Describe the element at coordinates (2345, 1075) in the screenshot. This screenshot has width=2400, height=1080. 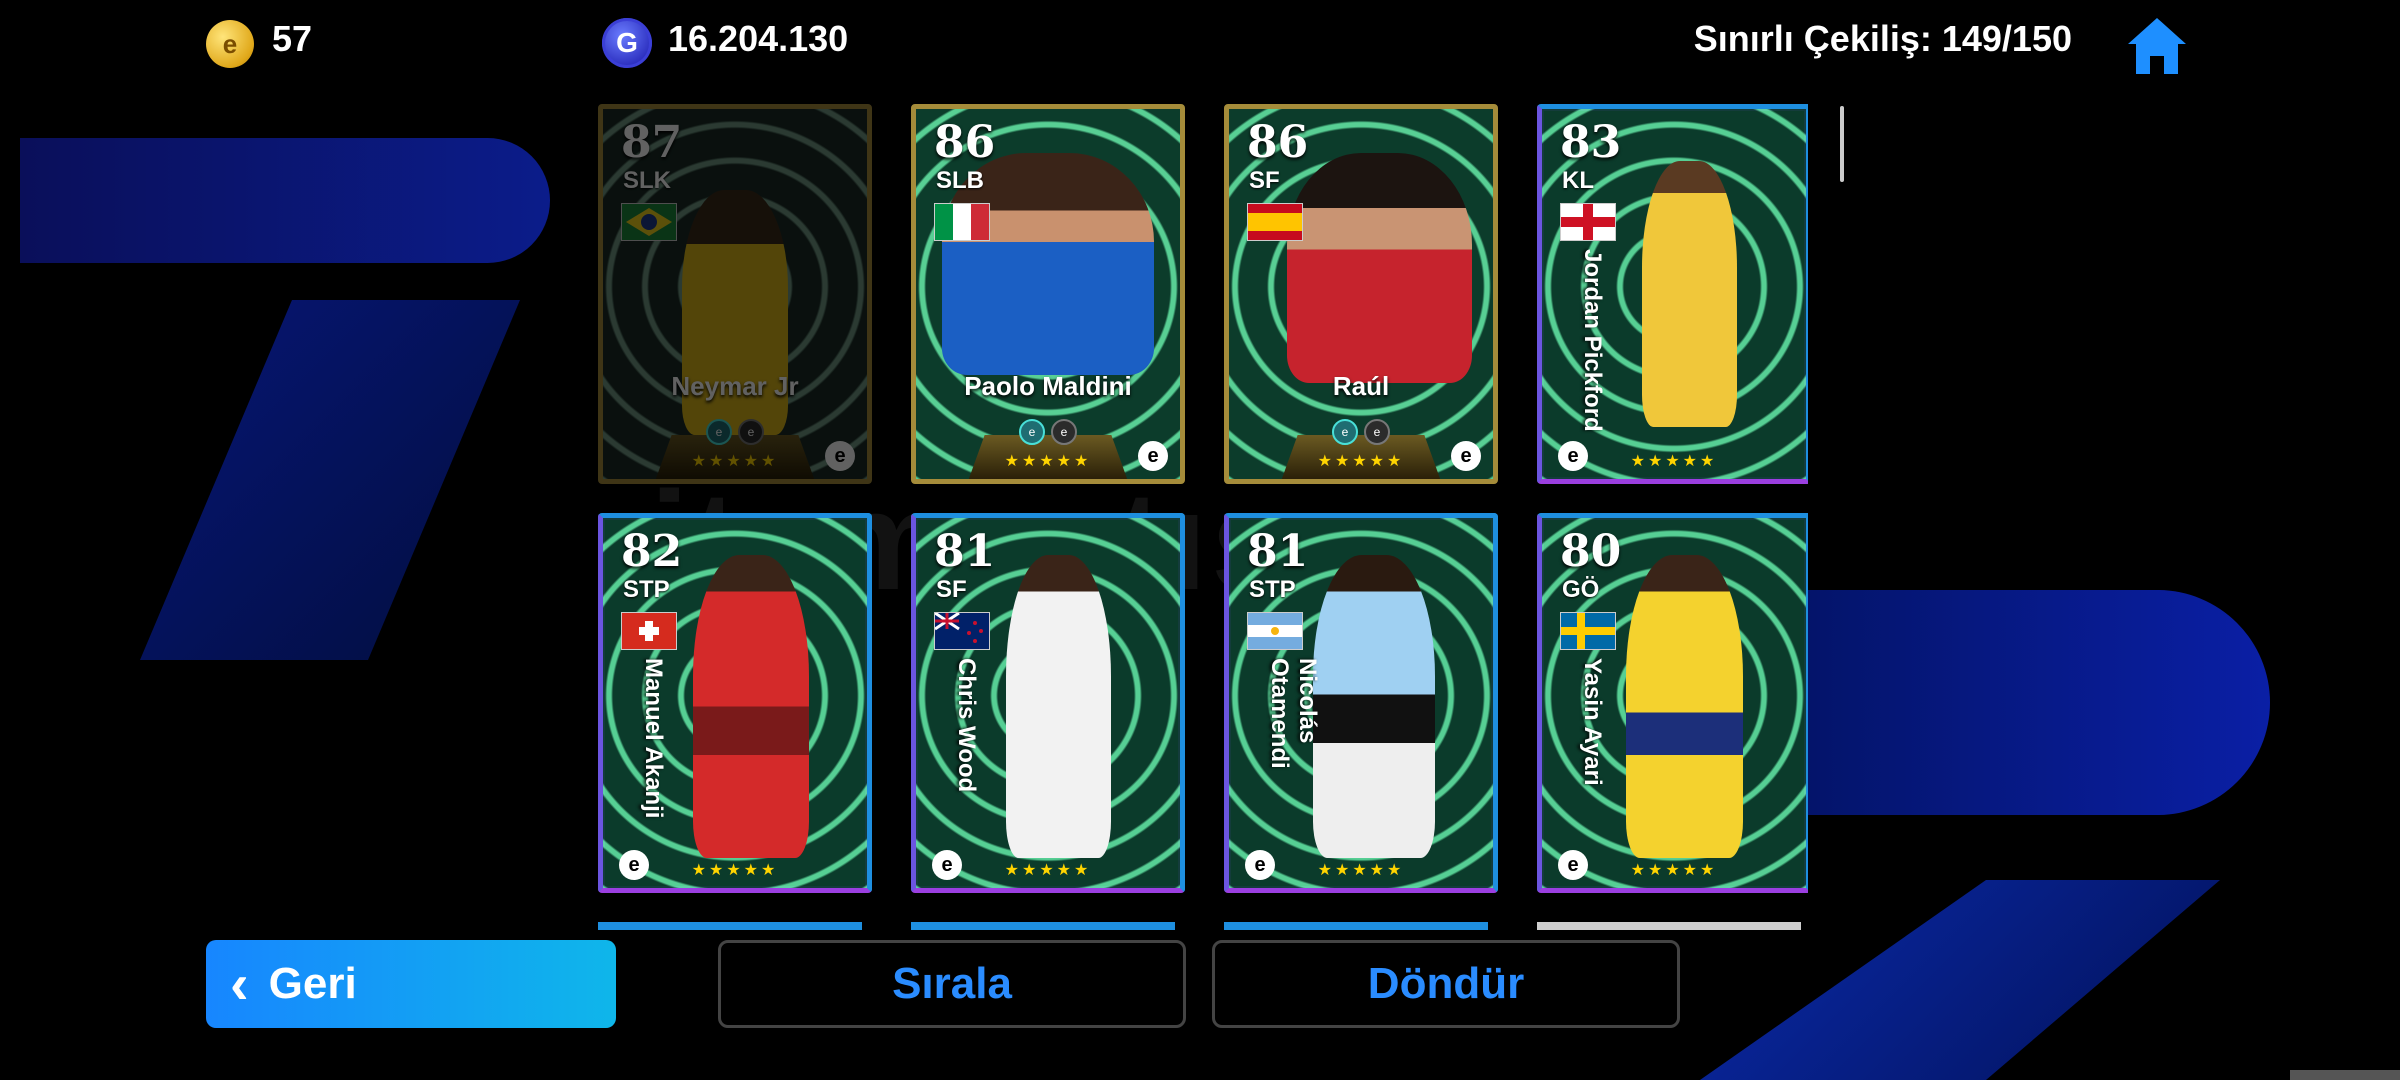
I see `system-indicator` at that location.